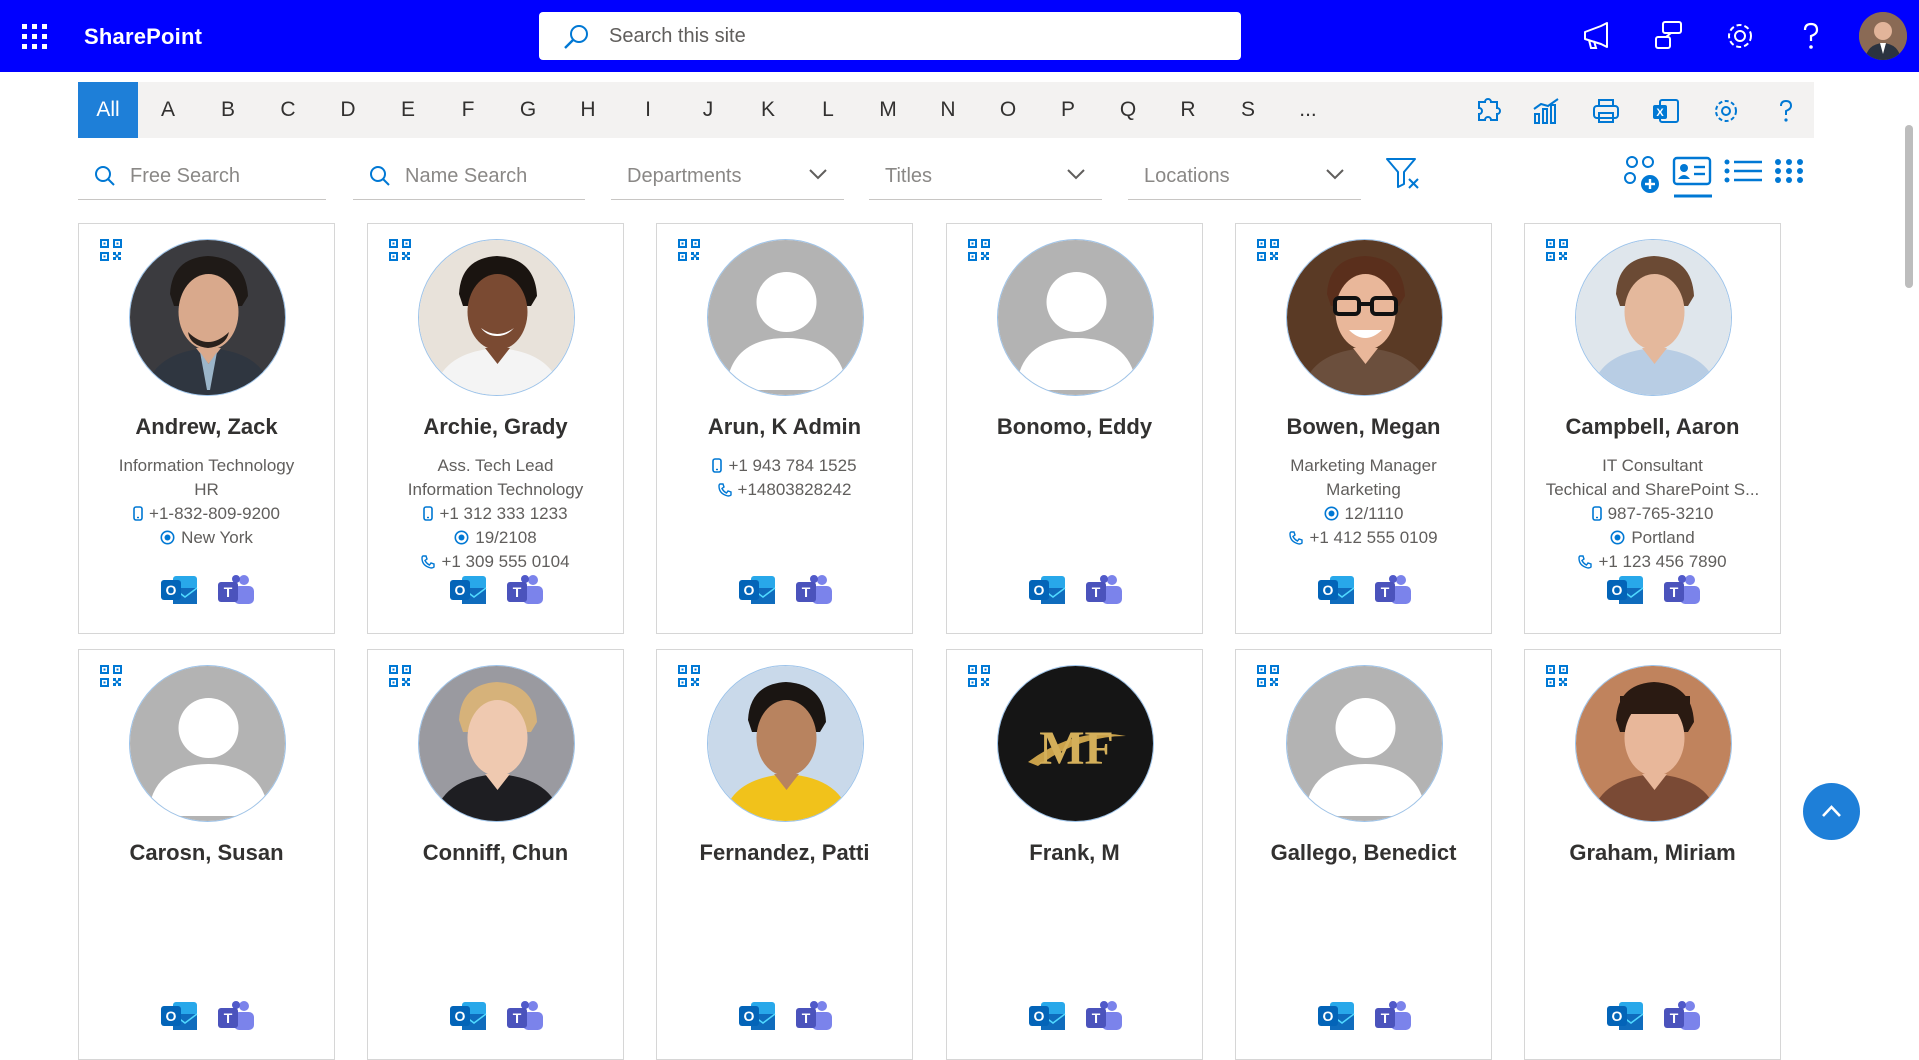 The height and width of the screenshot is (1060, 1919). Describe the element at coordinates (1068, 110) in the screenshot. I see `letter-filter-p: P` at that location.